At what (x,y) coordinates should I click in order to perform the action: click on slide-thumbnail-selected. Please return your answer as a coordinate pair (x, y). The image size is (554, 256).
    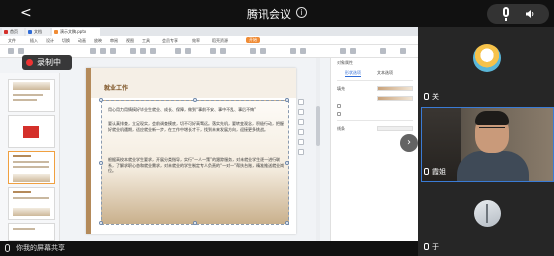
    Looking at the image, I should click on (31, 167).